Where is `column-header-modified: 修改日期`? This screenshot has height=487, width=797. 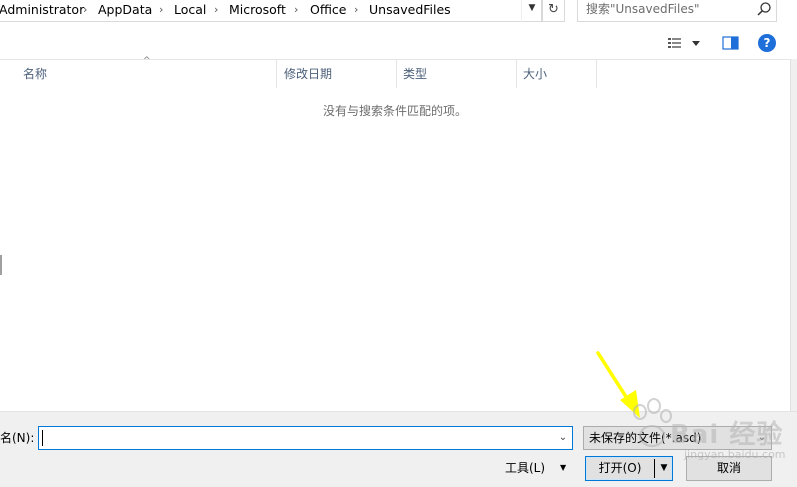 column-header-modified: 修改日期 is located at coordinates (337, 74).